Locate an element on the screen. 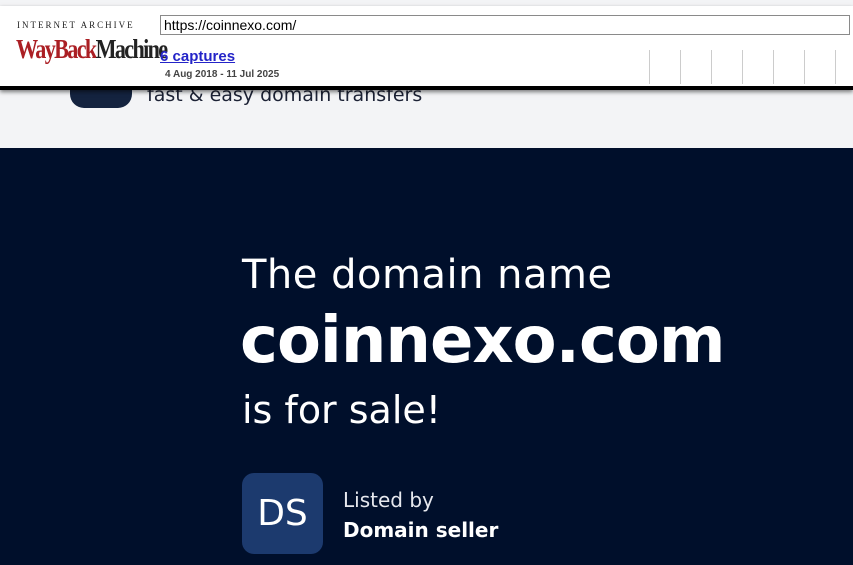 Image resolution: width=853 pixels, height=565 pixels. seller-initials: DS is located at coordinates (282, 513).